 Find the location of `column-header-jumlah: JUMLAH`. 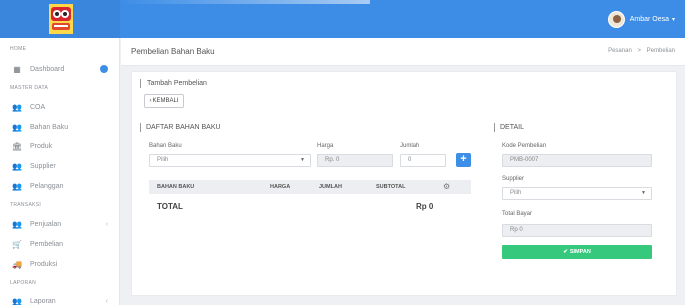

column-header-jumlah: JUMLAH is located at coordinates (330, 187).